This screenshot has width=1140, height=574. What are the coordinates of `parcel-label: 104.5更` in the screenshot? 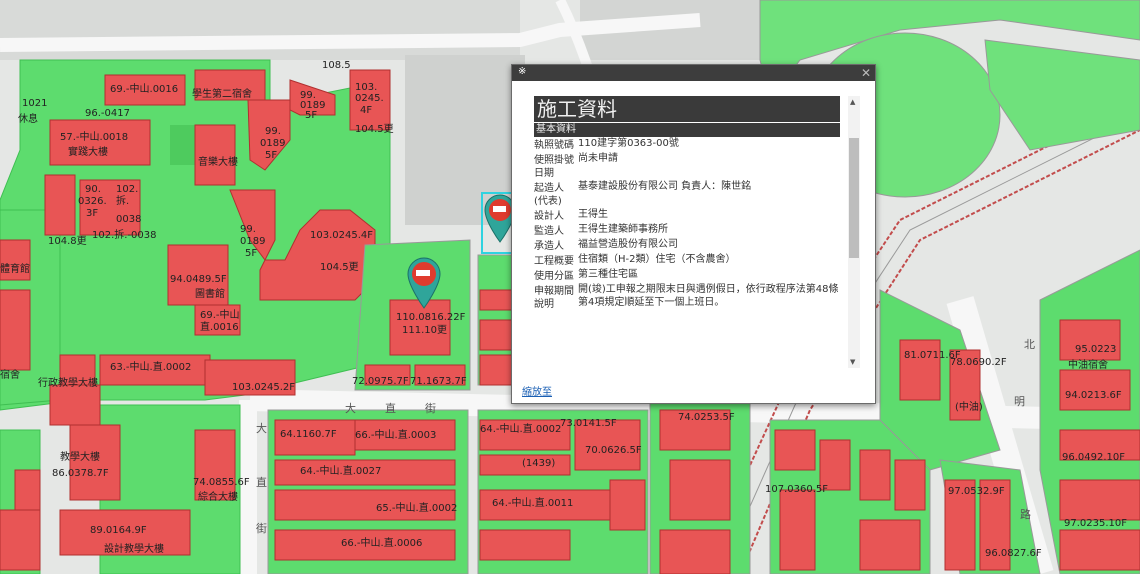 It's located at (374, 129).